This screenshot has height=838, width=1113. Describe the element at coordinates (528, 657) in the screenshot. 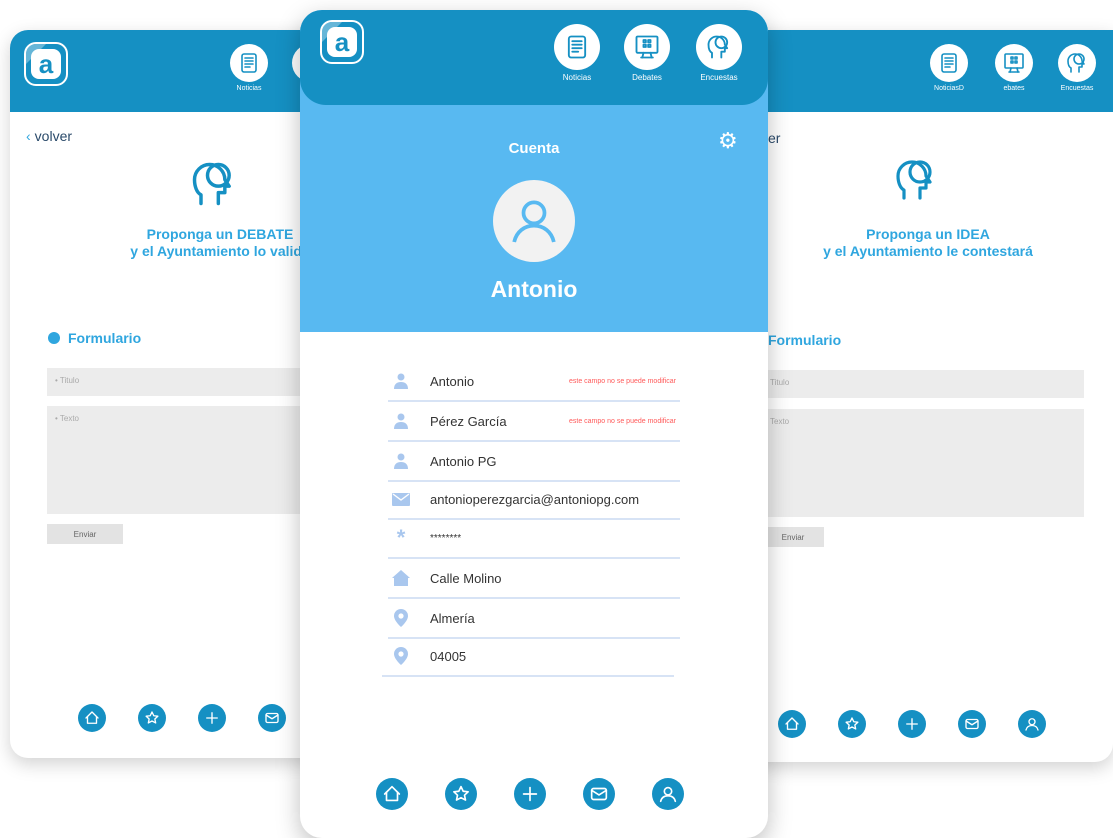

I see `field-postal-code: 04005` at that location.